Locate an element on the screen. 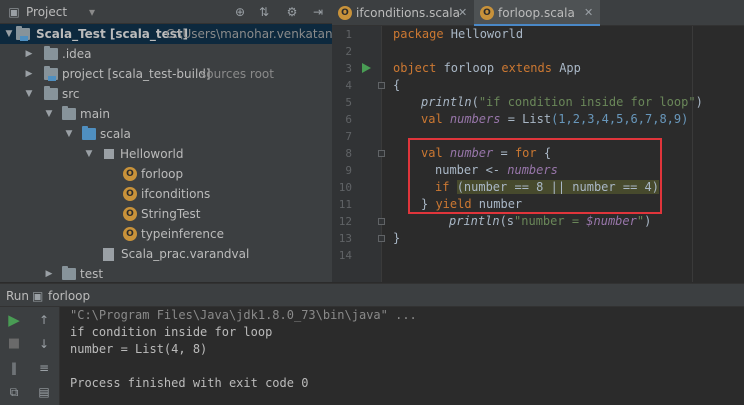 Image resolution: width=744 pixels, height=405 pixels. line-number: 7 is located at coordinates (348, 136).